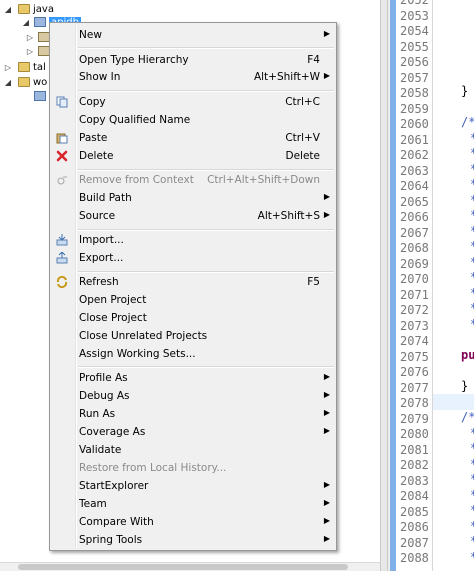 This screenshot has width=474, height=571. Describe the element at coordinates (62, 180) in the screenshot. I see `remove-context-icon` at that location.